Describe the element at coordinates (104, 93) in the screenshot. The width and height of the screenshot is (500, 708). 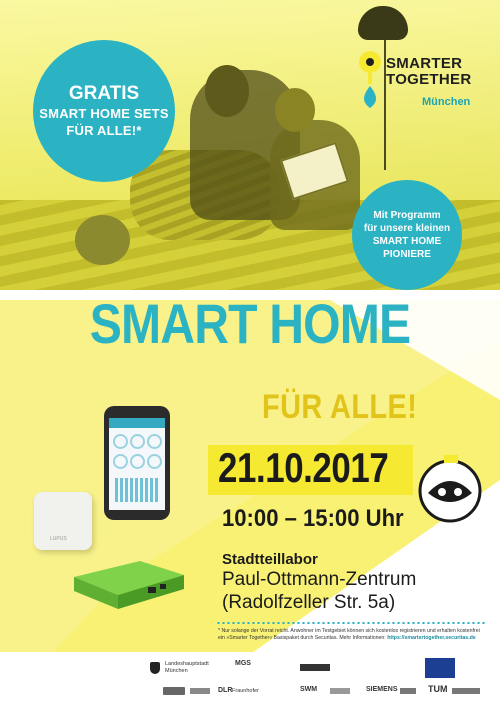
I see `gratis-line1: GRATIS` at that location.